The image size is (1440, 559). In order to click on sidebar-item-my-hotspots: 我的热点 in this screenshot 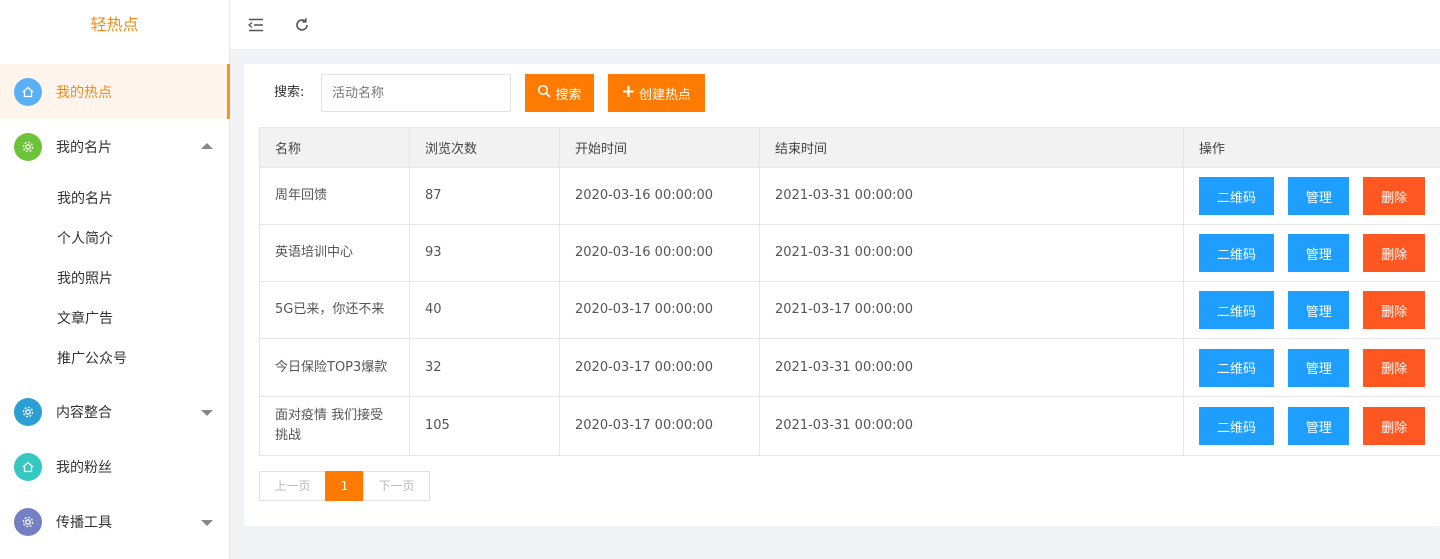, I will do `click(115, 91)`.